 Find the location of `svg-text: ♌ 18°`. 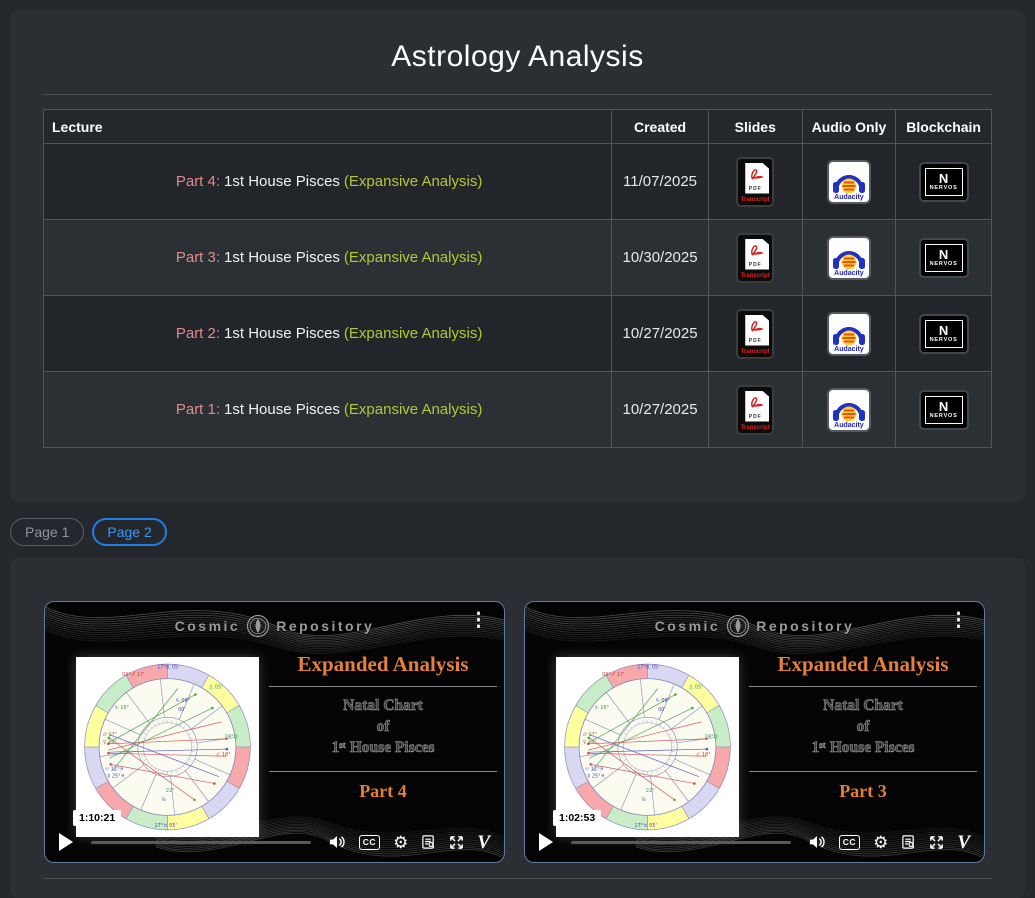

svg-text: ♌ 18° is located at coordinates (223, 755).